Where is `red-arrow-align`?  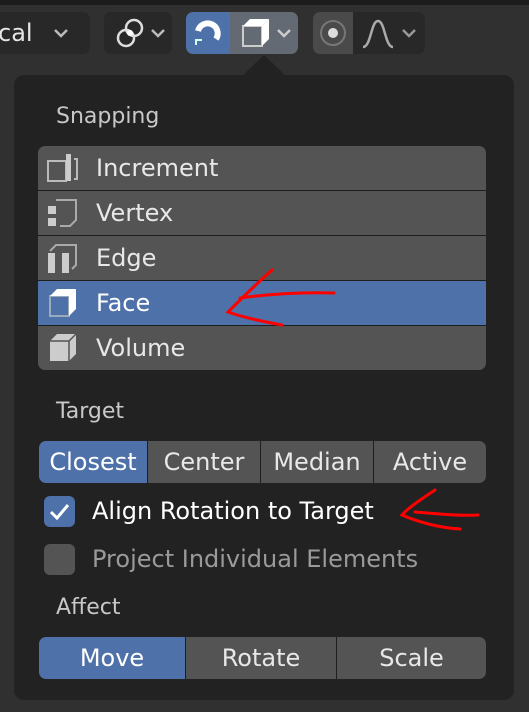 red-arrow-align is located at coordinates (439, 509).